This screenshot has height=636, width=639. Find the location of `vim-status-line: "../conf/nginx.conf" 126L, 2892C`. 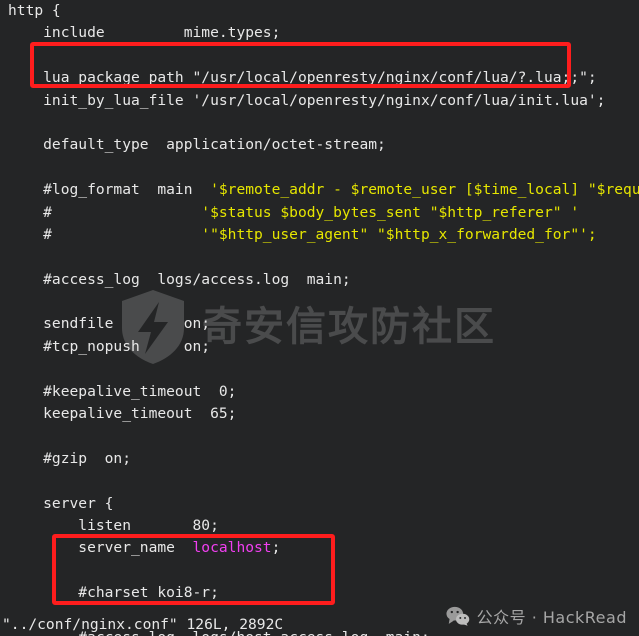

vim-status-line: "../conf/nginx.conf" 126L, 2892C is located at coordinates (143, 624).